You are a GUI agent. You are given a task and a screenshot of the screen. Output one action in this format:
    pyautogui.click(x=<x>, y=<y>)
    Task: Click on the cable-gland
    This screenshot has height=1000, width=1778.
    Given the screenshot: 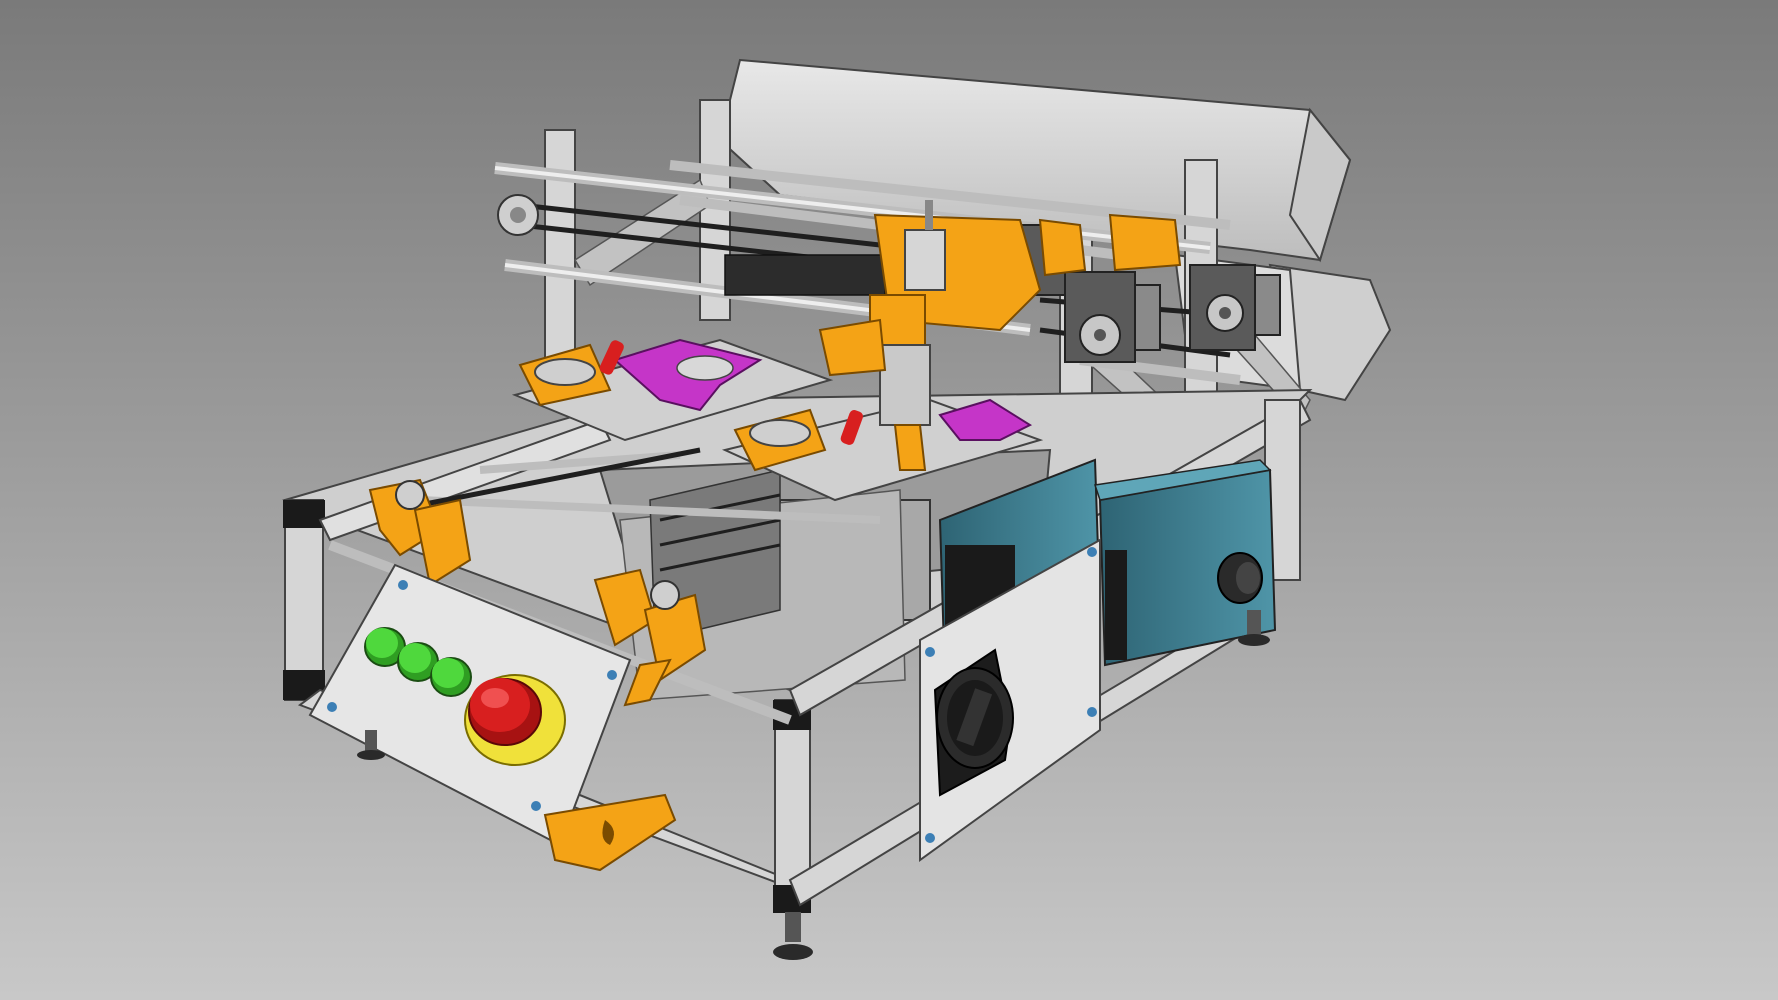 What is the action you would take?
    pyautogui.click(x=1240, y=578)
    